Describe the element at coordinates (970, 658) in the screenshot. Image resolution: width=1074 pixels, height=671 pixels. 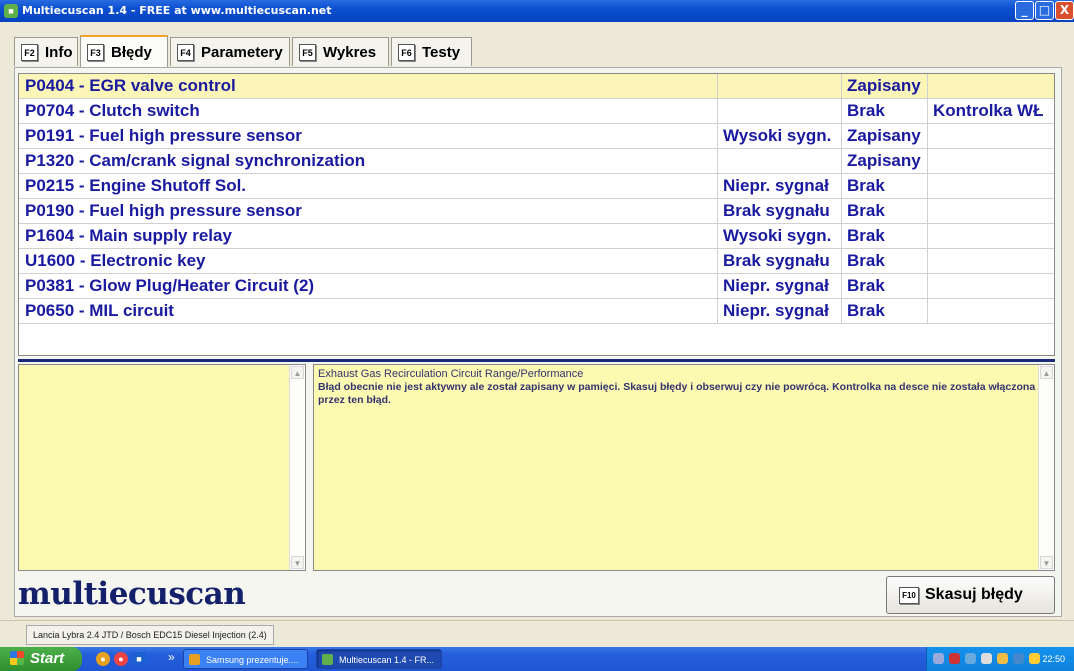
I see `bluetooth-icon` at that location.